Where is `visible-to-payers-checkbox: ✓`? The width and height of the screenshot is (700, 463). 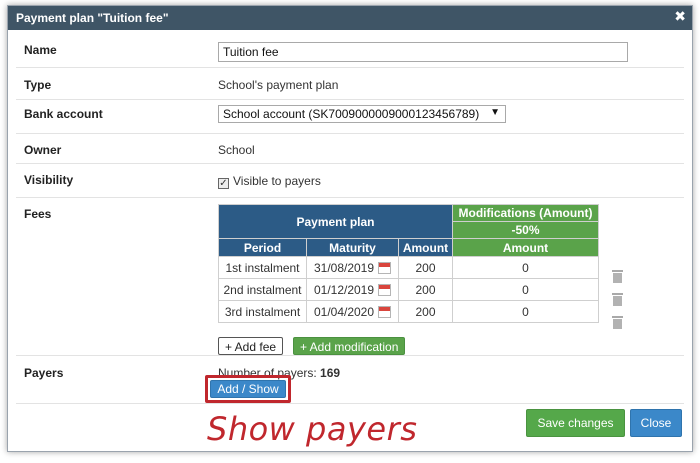 visible-to-payers-checkbox: ✓ is located at coordinates (223, 183).